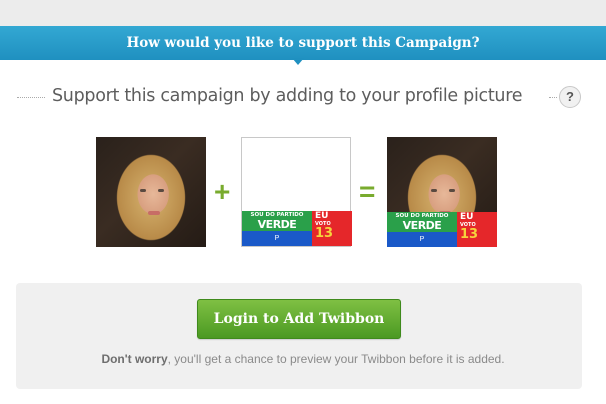 This screenshot has height=404, width=606. Describe the element at coordinates (367, 191) in the screenshot. I see `equals-sign: =` at that location.